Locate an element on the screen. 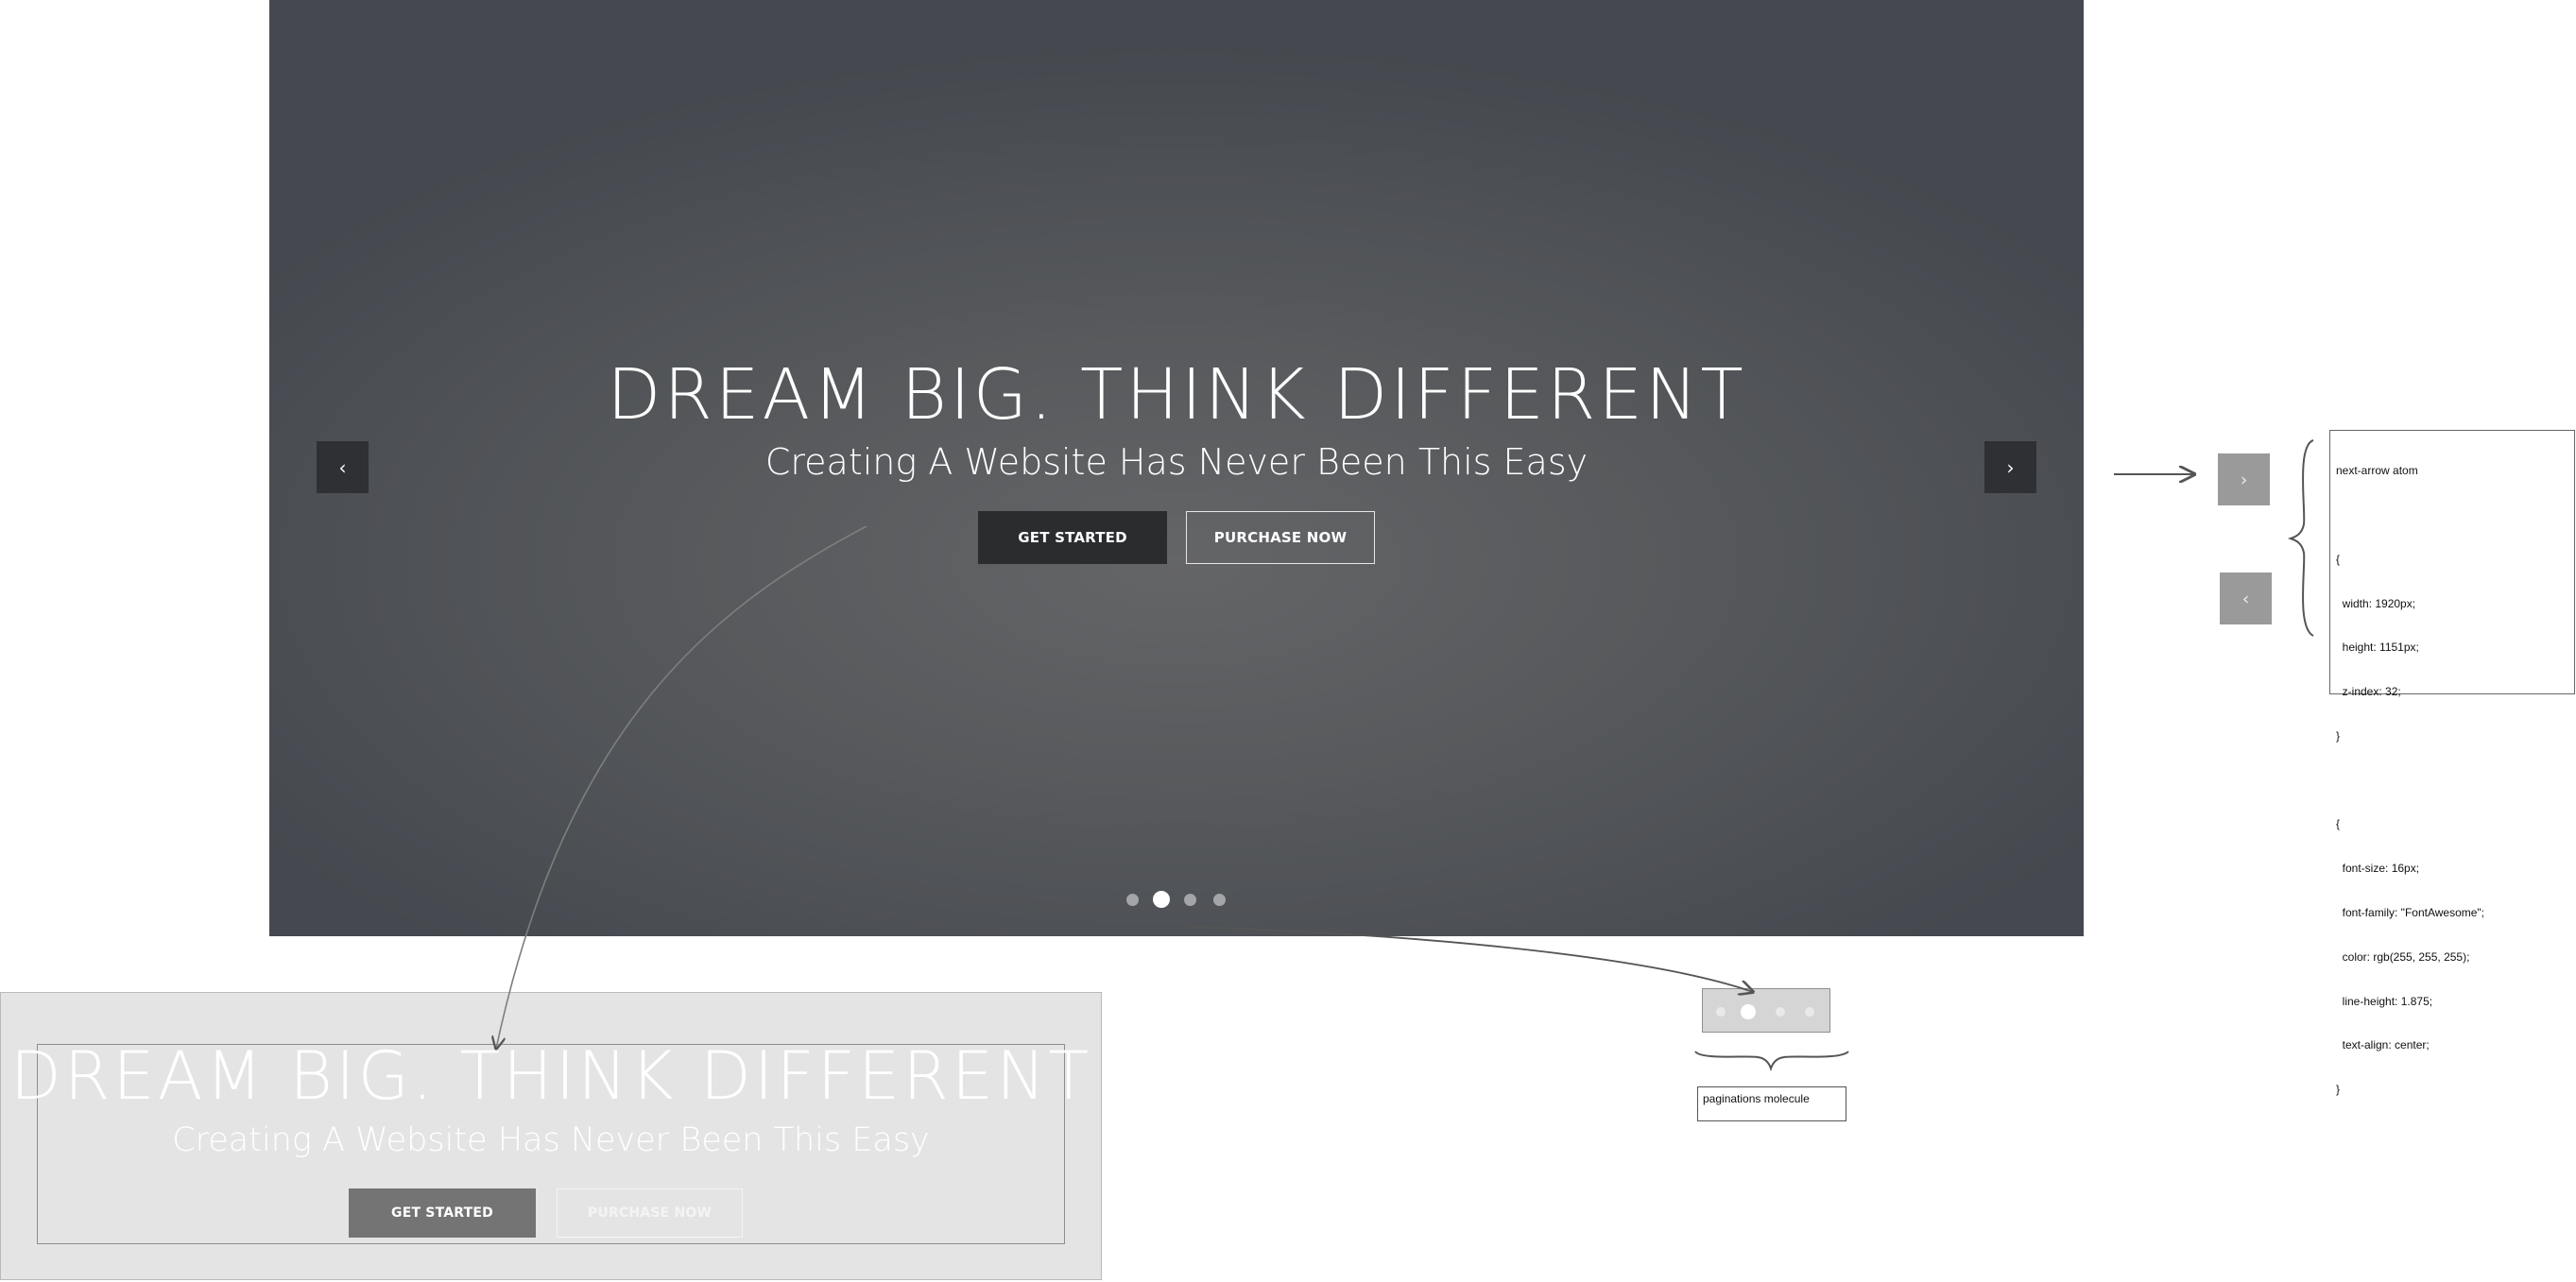  prev-arrow-atom: ‹ is located at coordinates (2246, 598).